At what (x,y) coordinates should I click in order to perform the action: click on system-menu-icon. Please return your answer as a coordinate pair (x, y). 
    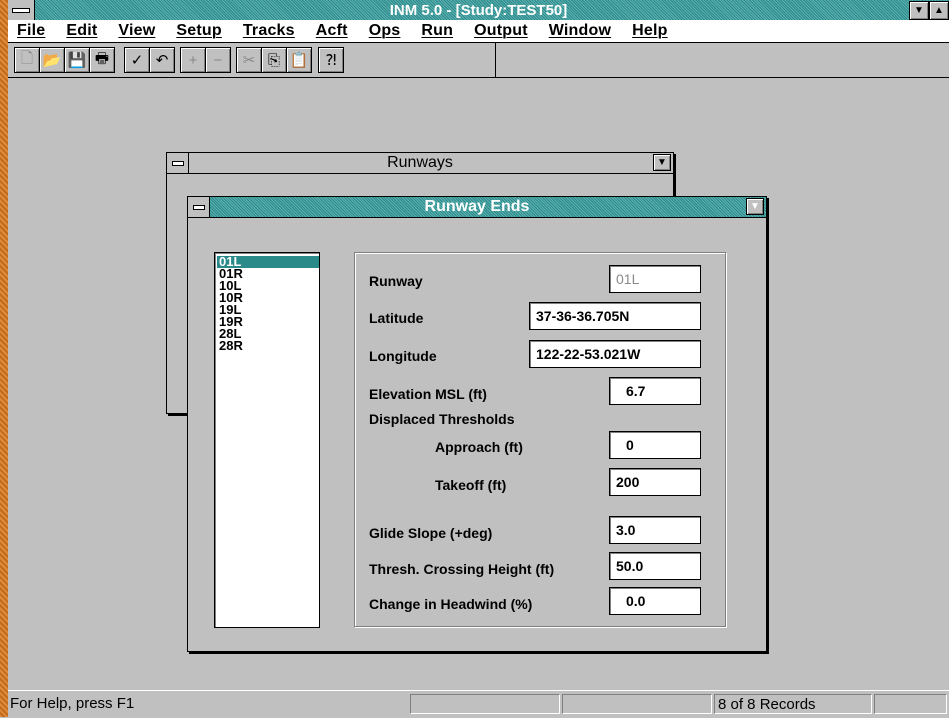
    Looking at the image, I should click on (21, 10).